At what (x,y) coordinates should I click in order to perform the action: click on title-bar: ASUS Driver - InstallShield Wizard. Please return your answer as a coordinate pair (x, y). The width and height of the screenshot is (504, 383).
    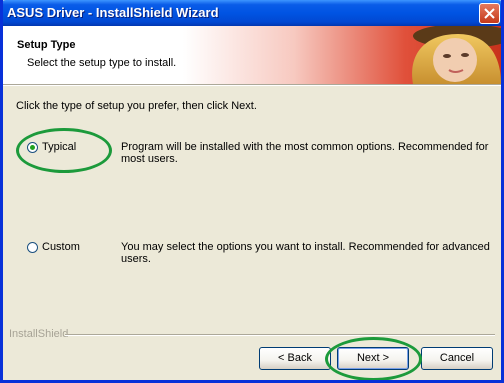
    Looking at the image, I should click on (252, 13).